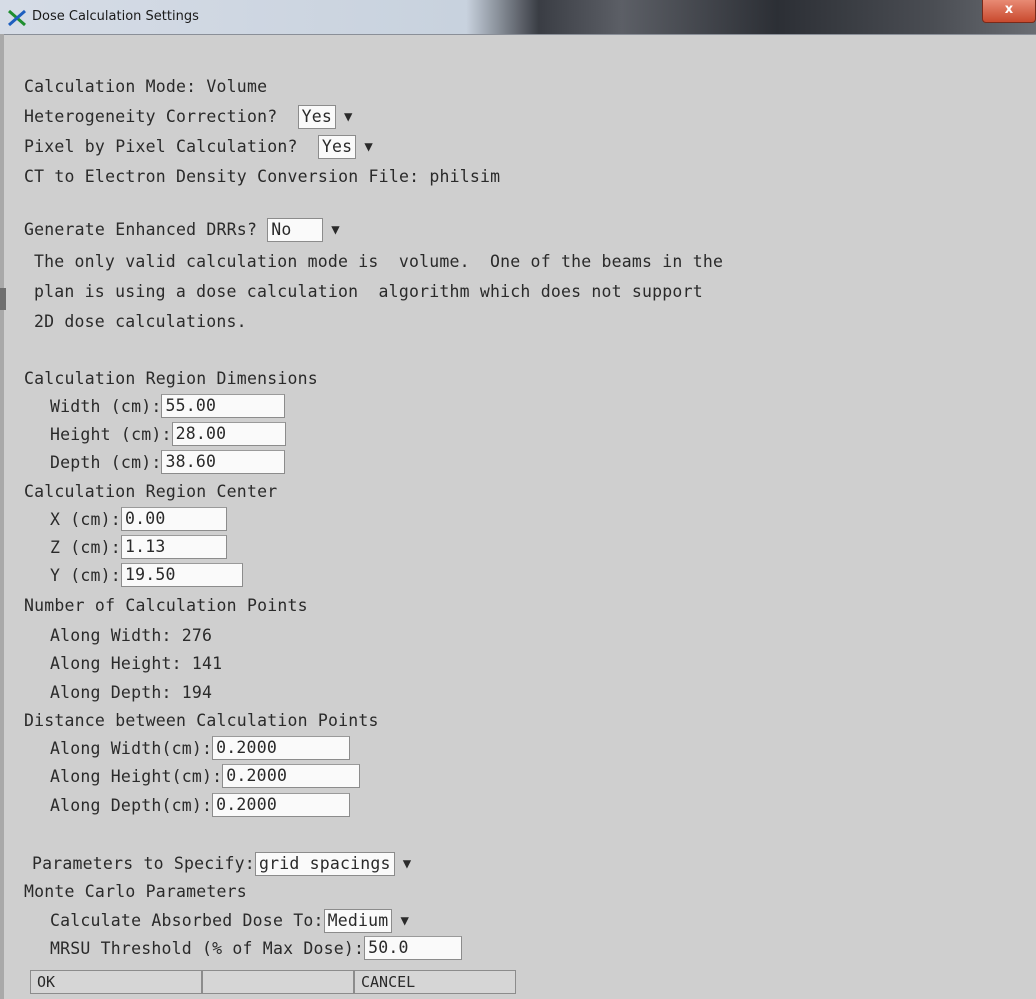  What do you see at coordinates (281, 748) in the screenshot?
I see `distance-width-input: 0.2000` at bounding box center [281, 748].